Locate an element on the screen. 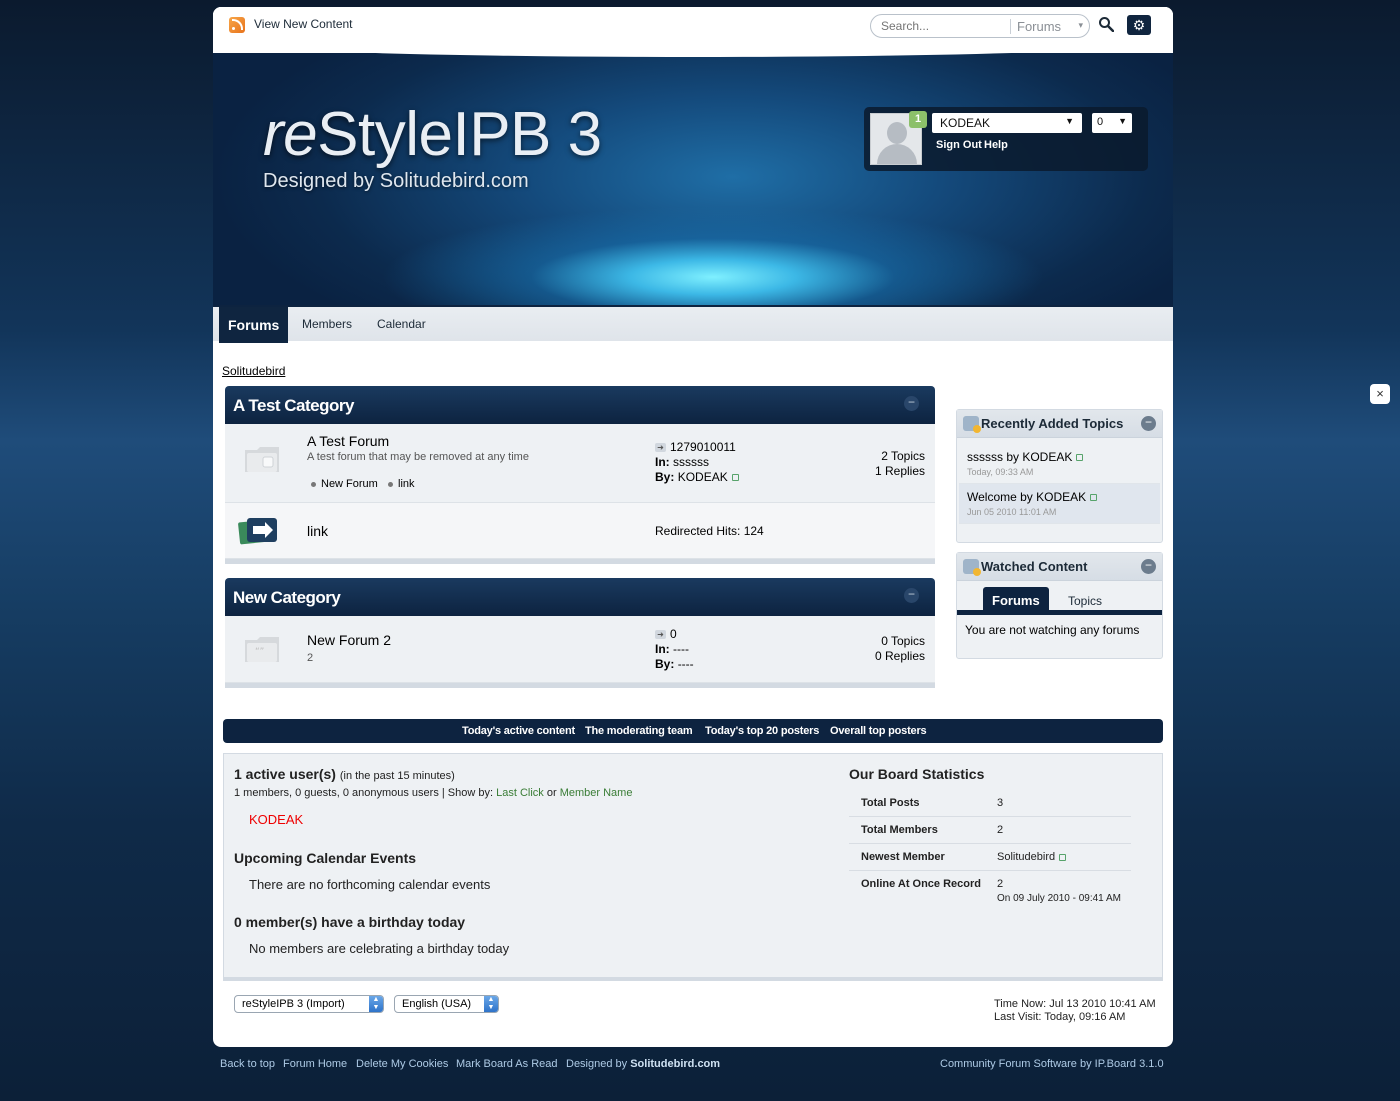 The height and width of the screenshot is (1101, 1400). skin-select: reStyleIPB 3 (Import) ▲ ▼ is located at coordinates (309, 1004).